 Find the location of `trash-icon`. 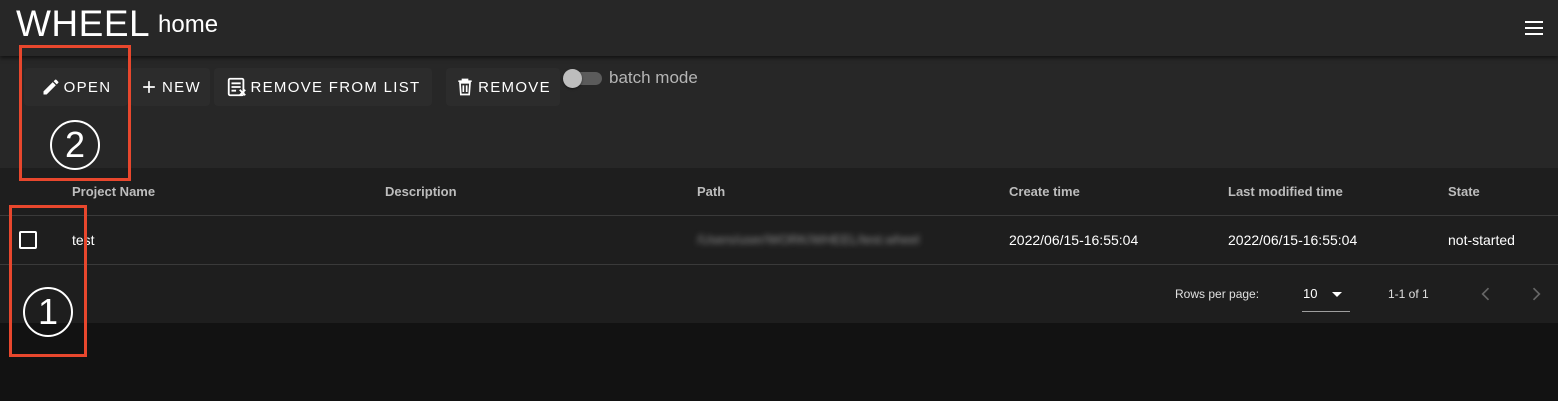

trash-icon is located at coordinates (465, 87).